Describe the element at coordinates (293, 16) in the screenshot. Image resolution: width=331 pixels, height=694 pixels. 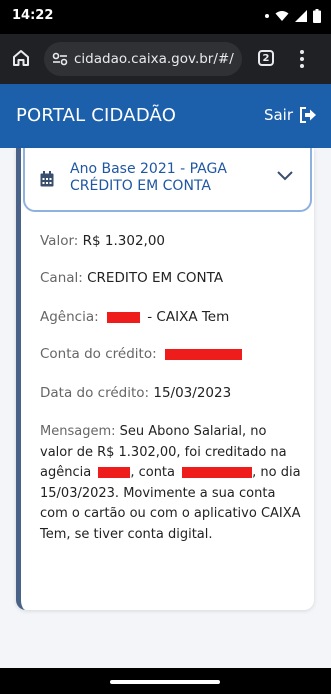
I see `status-icons` at that location.